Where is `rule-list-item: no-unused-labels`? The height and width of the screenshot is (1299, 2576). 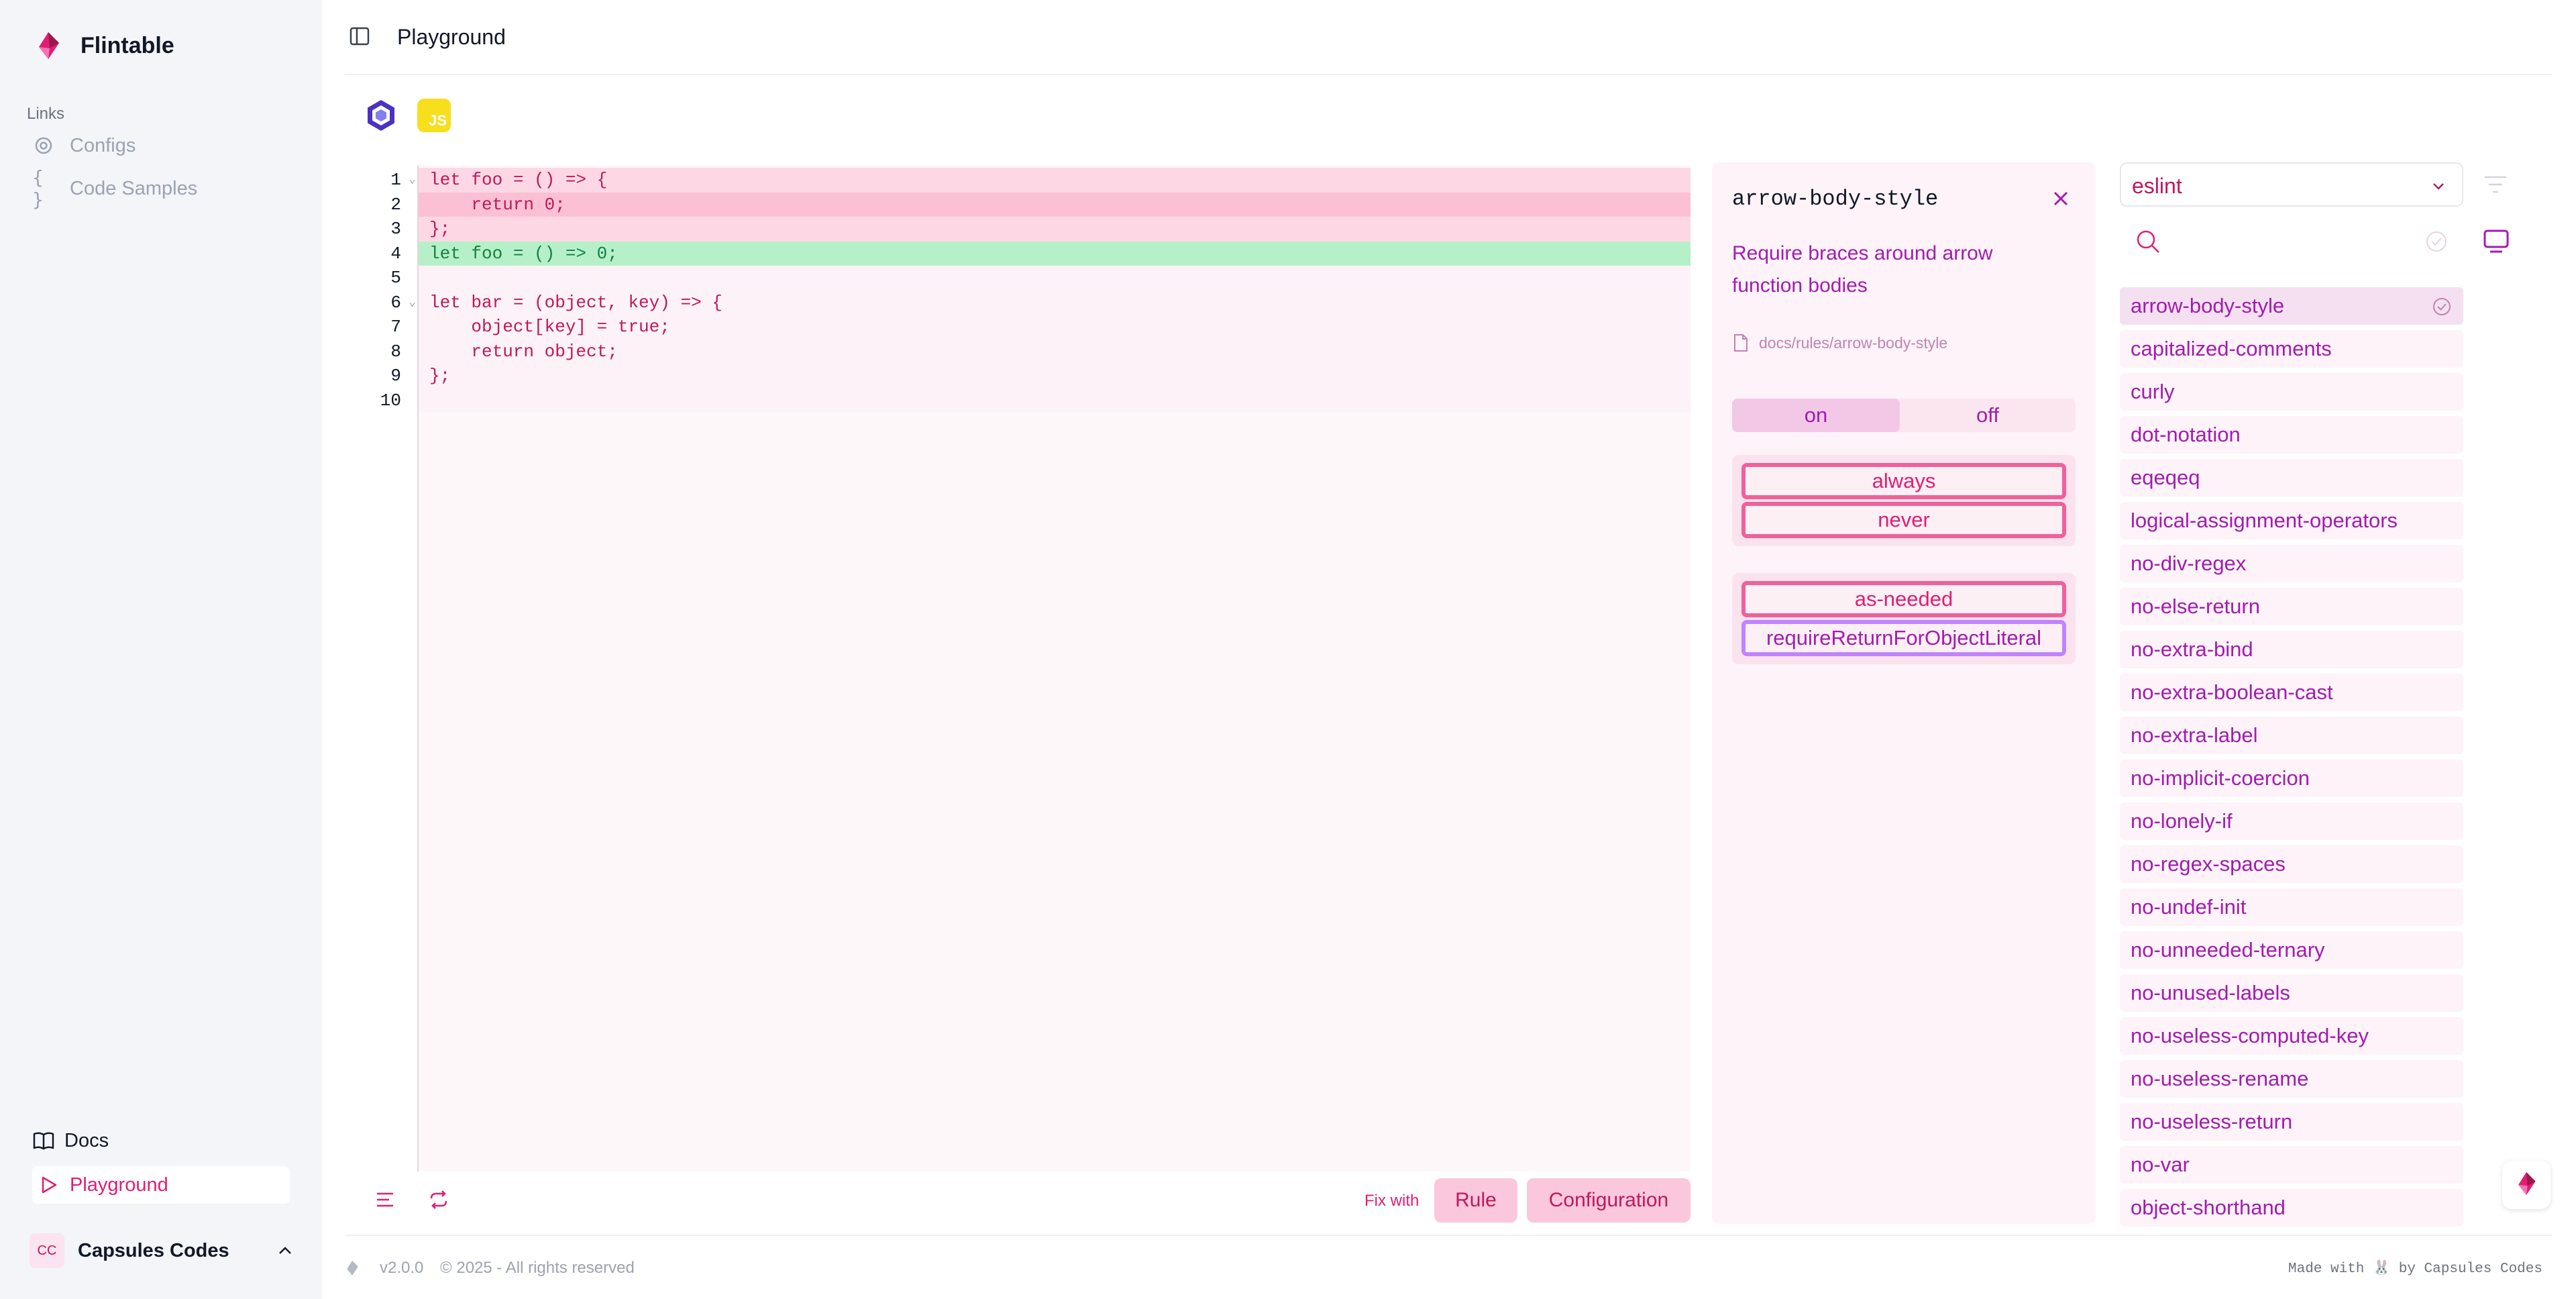 rule-list-item: no-unused-labels is located at coordinates (2291, 993).